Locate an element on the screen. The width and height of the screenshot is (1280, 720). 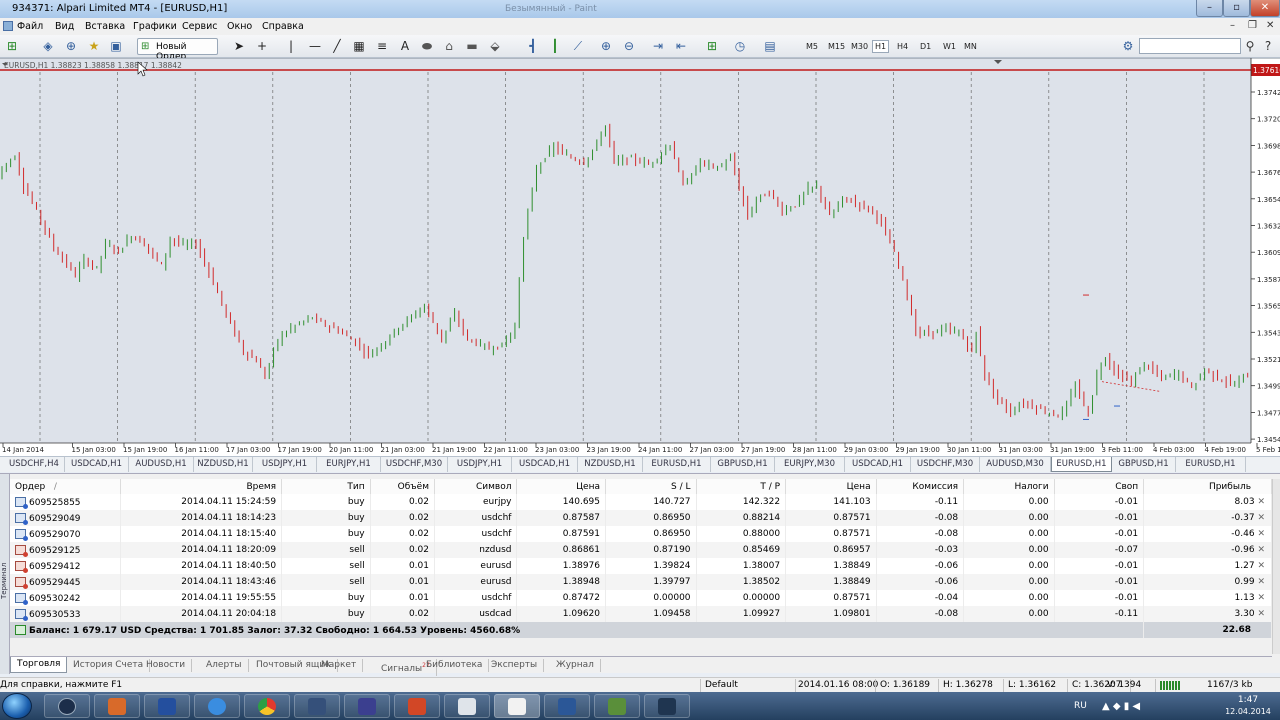
shapes-dropdown-icon: ⬙ is located at coordinates (495, 46).